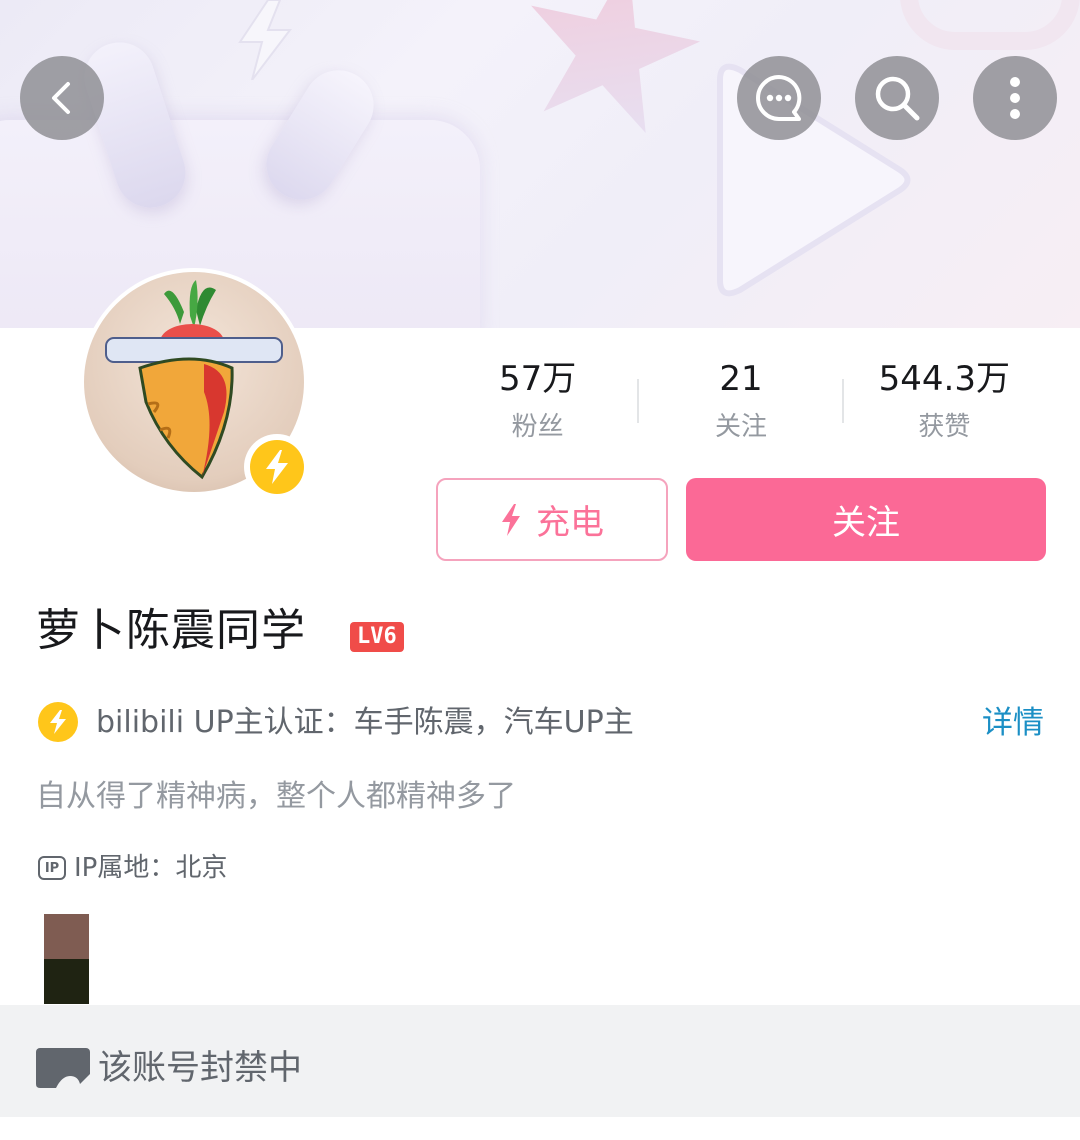  Describe the element at coordinates (276, 796) in the screenshot. I see `user-bio: 自从得了精神病，整个人都精神多了` at that location.